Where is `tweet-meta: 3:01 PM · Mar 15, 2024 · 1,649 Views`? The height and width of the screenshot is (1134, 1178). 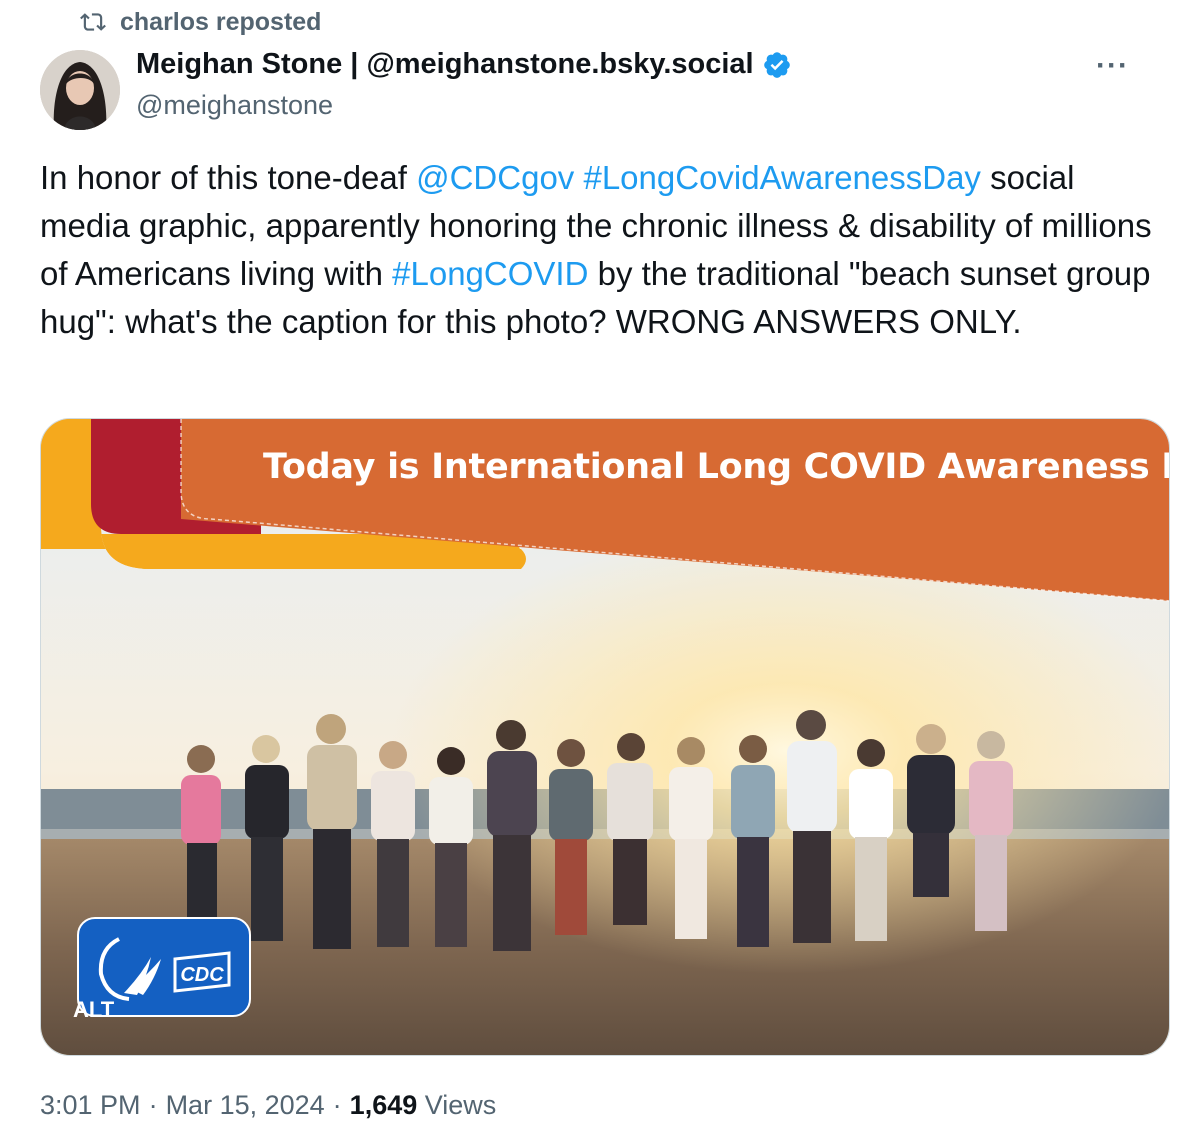 tweet-meta: 3:01 PM · Mar 15, 2024 · 1,649 Views is located at coordinates (268, 1105).